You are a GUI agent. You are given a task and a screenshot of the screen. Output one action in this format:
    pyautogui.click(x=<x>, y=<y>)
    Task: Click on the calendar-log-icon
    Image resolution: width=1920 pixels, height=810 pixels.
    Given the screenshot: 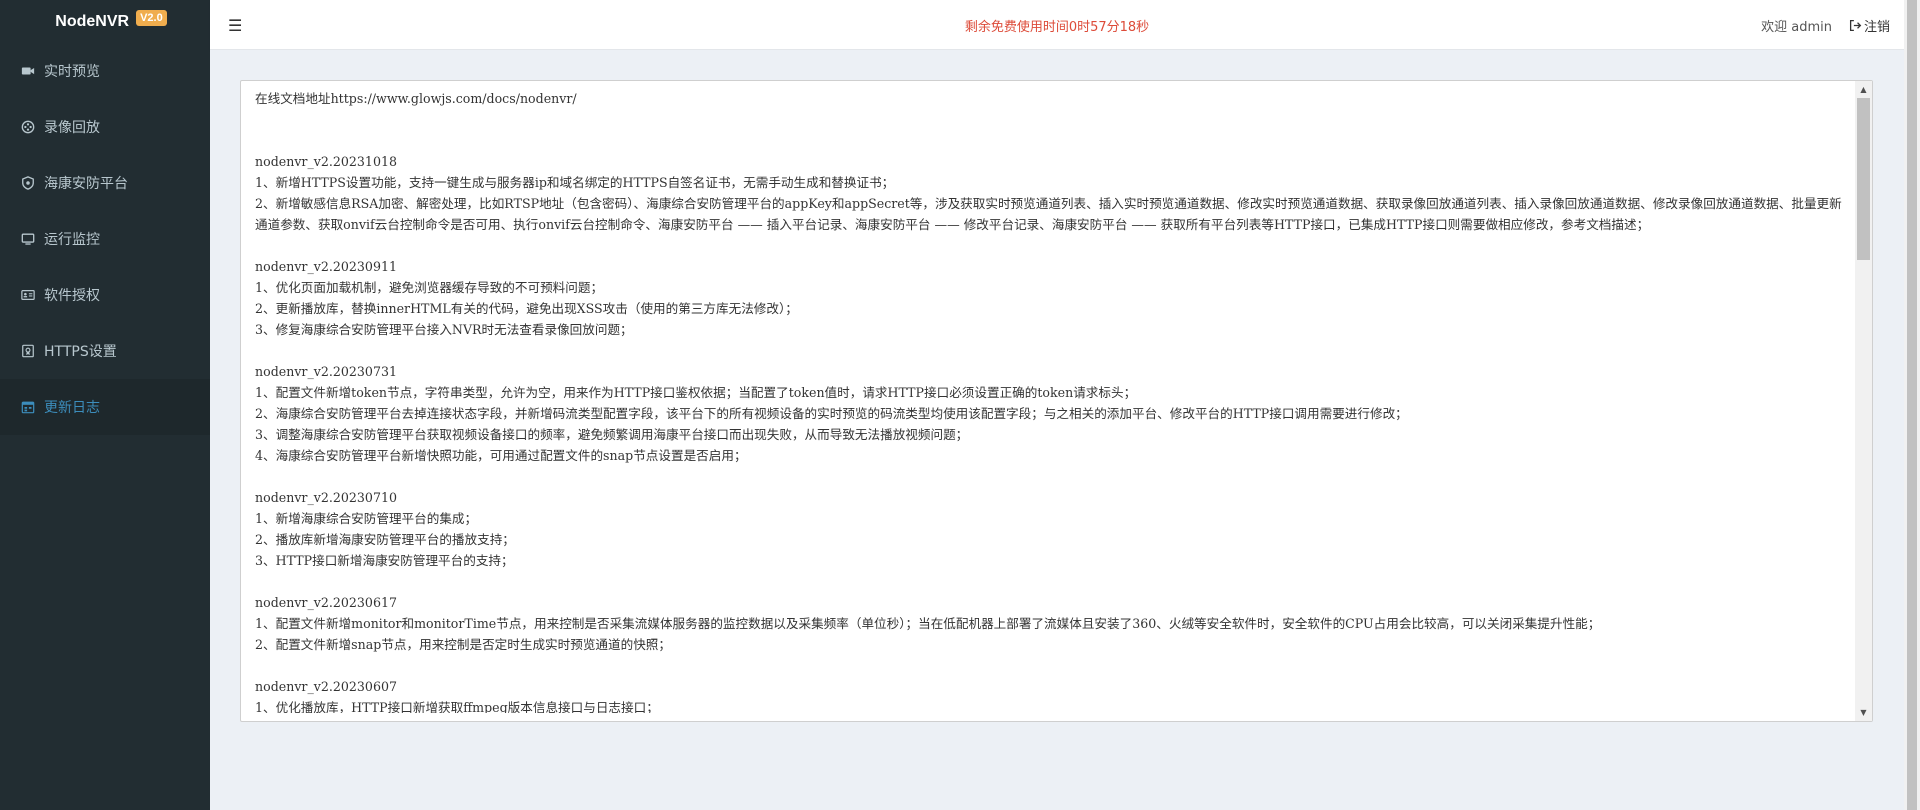 What is the action you would take?
    pyautogui.click(x=28, y=407)
    